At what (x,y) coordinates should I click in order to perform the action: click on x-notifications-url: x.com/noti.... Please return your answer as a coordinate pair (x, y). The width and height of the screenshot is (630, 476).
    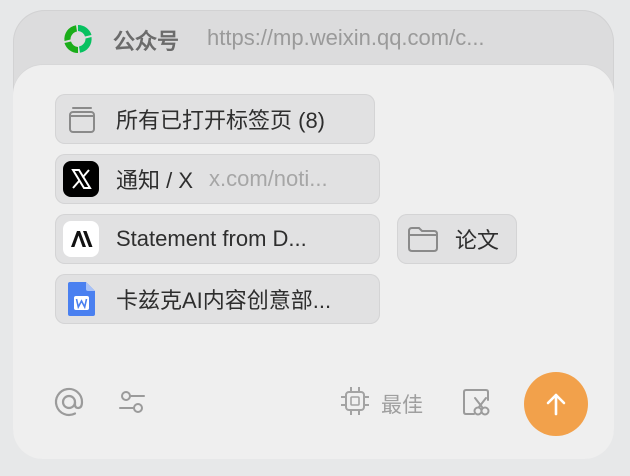
    Looking at the image, I should click on (268, 178).